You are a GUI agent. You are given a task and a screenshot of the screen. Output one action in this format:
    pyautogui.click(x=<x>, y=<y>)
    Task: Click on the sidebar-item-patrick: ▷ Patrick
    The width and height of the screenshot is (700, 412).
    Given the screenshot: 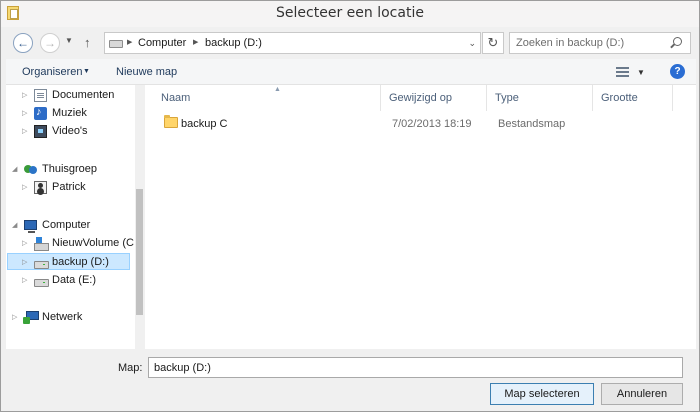 What is the action you would take?
    pyautogui.click(x=78, y=187)
    